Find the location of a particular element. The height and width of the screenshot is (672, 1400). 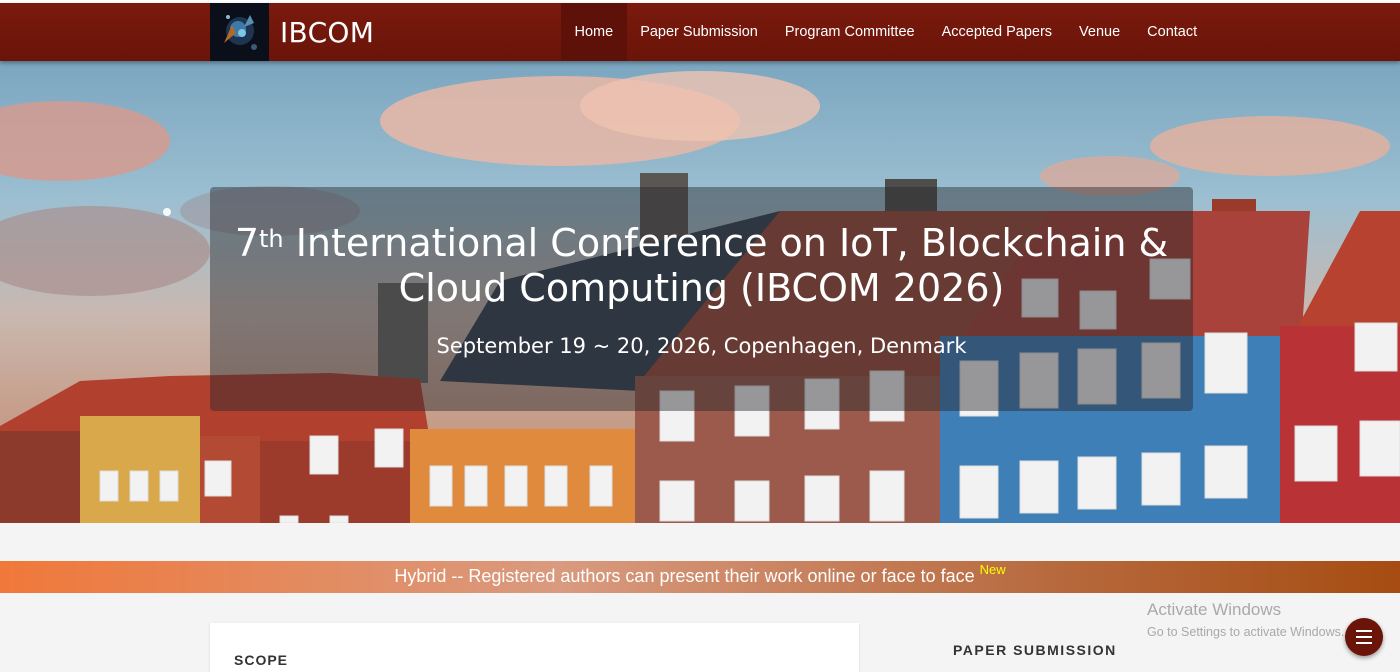

hamburger-icon is located at coordinates (1364, 631).